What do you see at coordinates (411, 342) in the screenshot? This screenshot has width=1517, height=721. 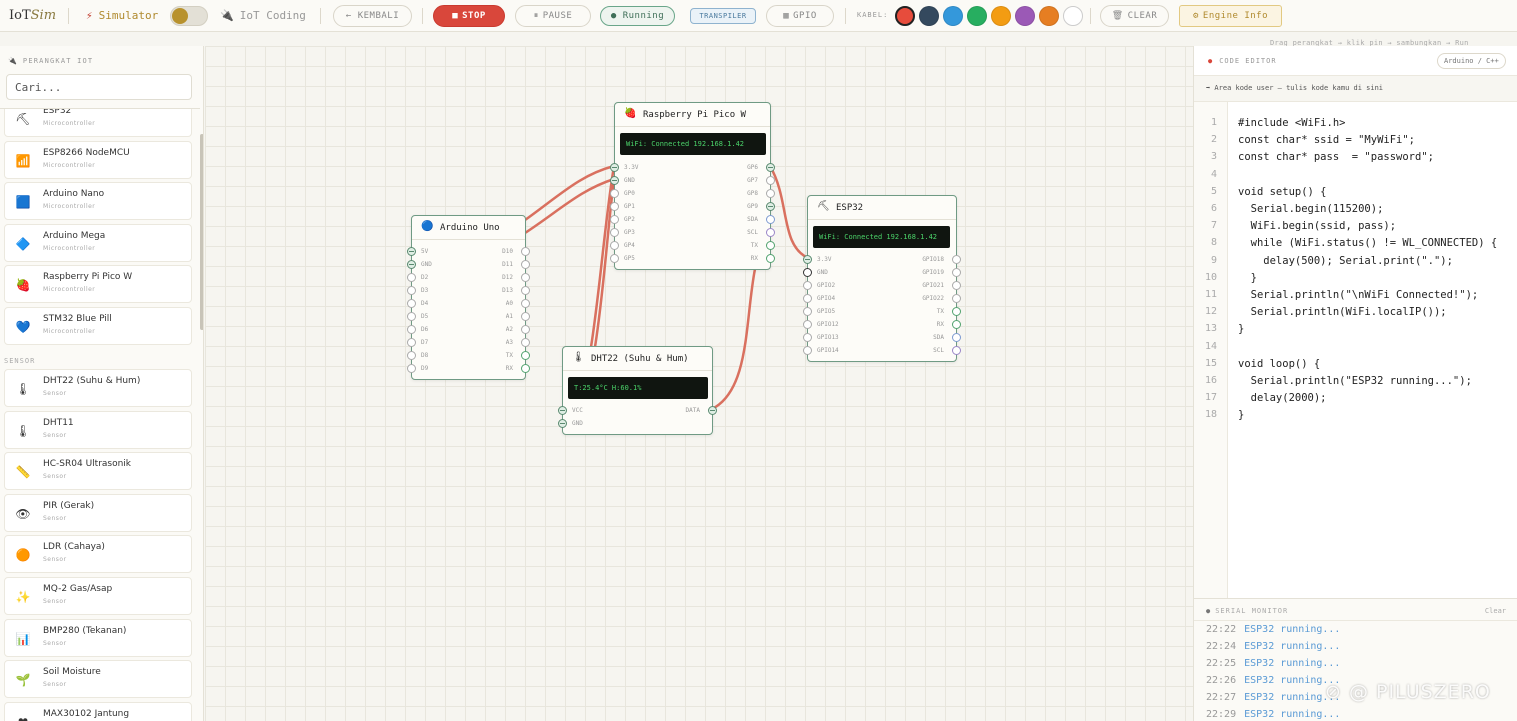 I see `pin-d7` at bounding box center [411, 342].